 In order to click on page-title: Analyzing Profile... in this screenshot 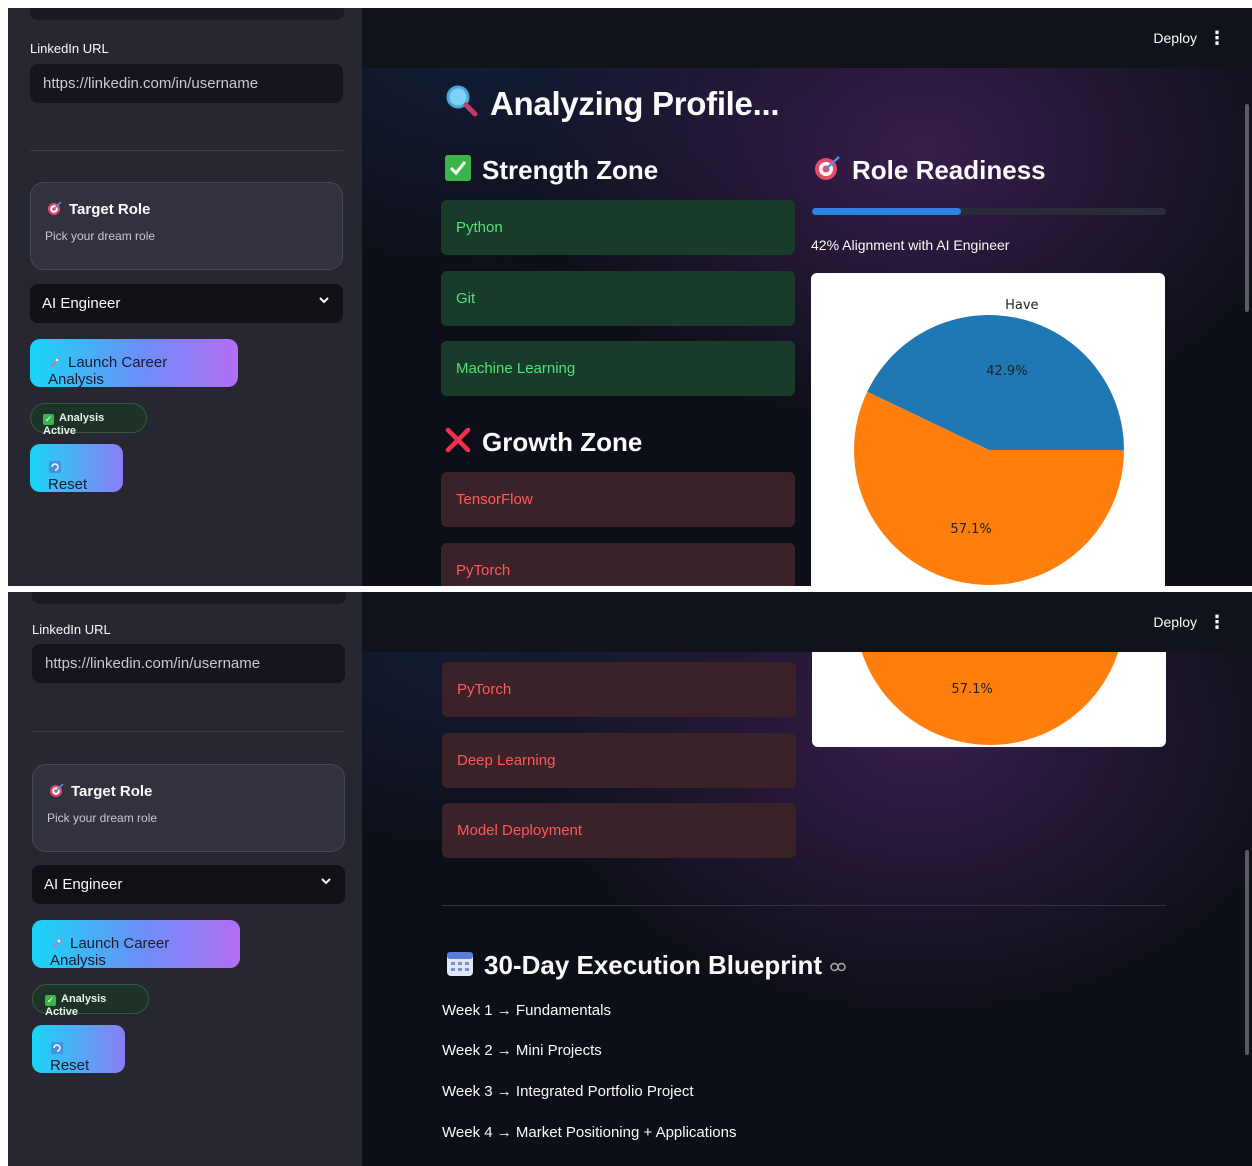, I will do `click(612, 103)`.